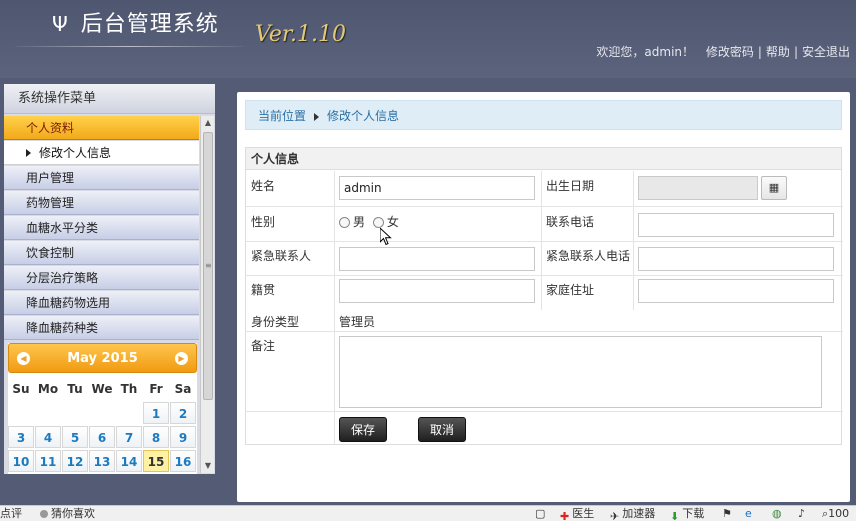 The height and width of the screenshot is (521, 856). Describe the element at coordinates (101, 203) in the screenshot. I see `sidebar-item-drugs: 药物管理` at that location.